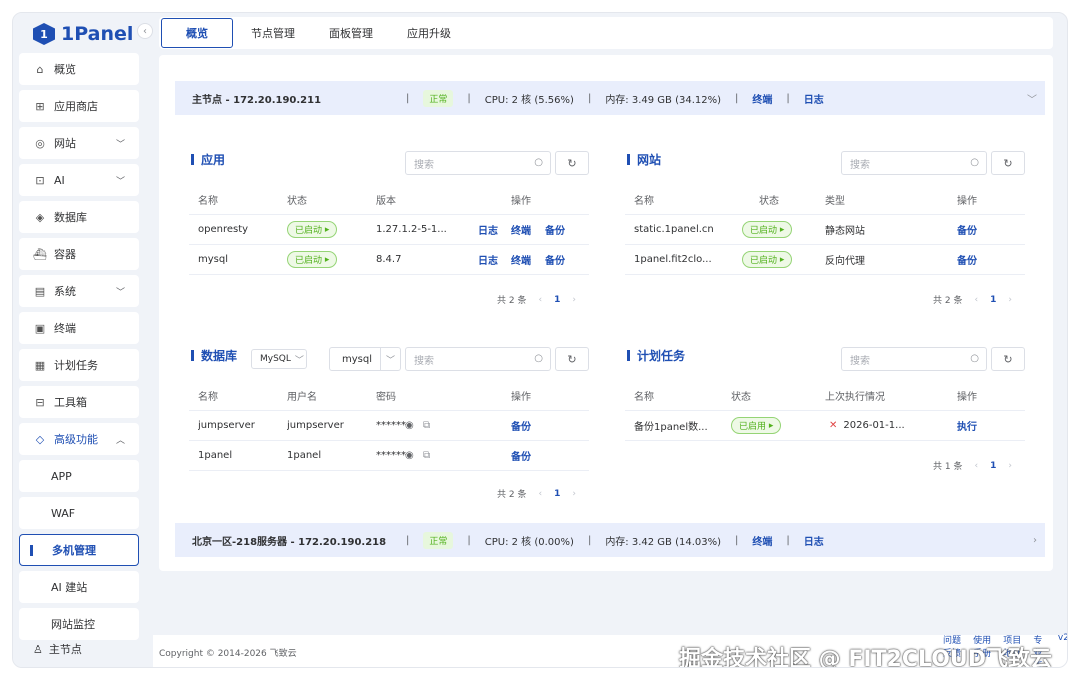 This screenshot has height=680, width=1080. I want to click on database-select: mysql ﹀, so click(365, 359).